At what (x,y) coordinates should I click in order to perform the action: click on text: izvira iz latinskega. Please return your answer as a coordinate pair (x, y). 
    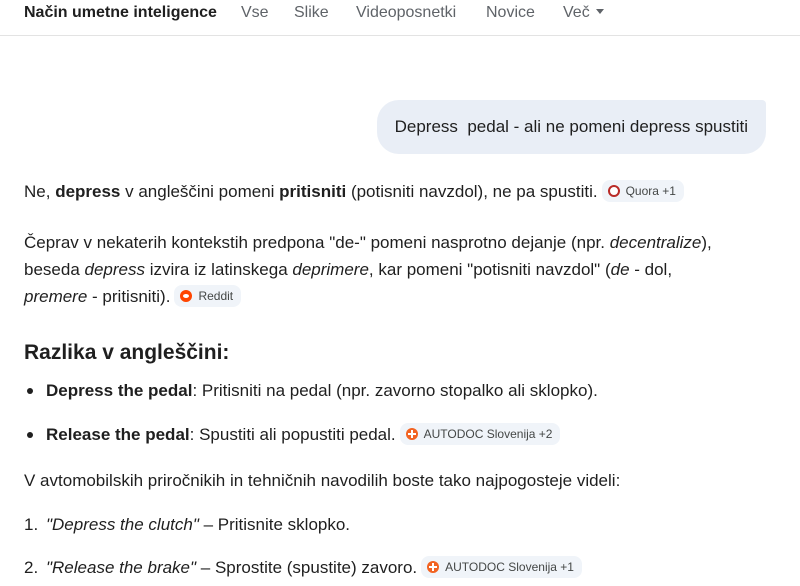
    Looking at the image, I should click on (218, 269).